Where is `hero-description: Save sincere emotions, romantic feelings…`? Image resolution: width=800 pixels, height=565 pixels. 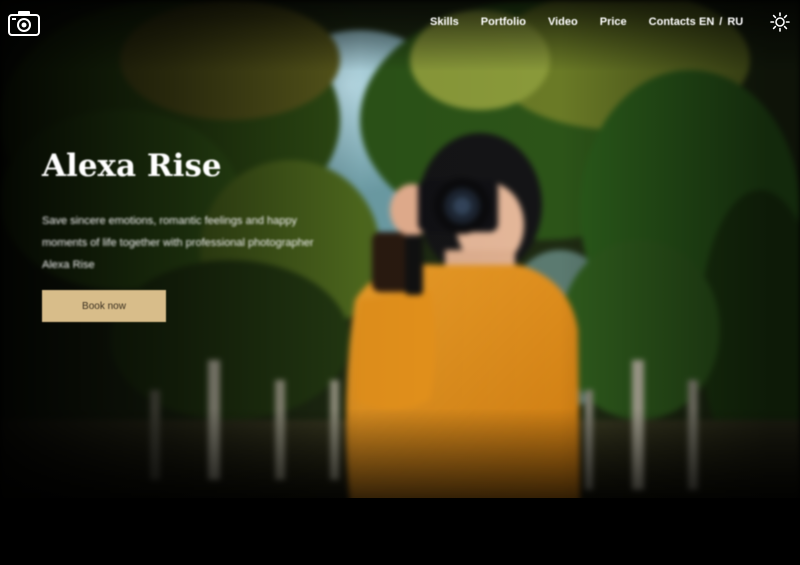
hero-description: Save sincere emotions, romantic feelings… is located at coordinates (178, 243).